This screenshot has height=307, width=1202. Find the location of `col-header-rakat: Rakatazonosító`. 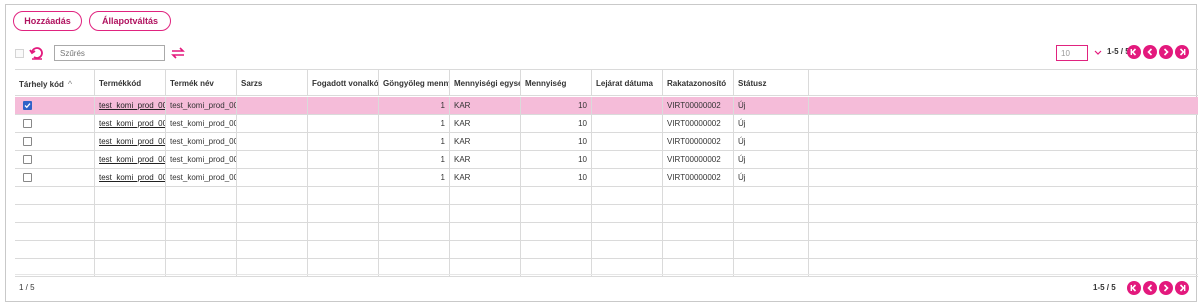

col-header-rakat: Rakatazonosító is located at coordinates (698, 83).